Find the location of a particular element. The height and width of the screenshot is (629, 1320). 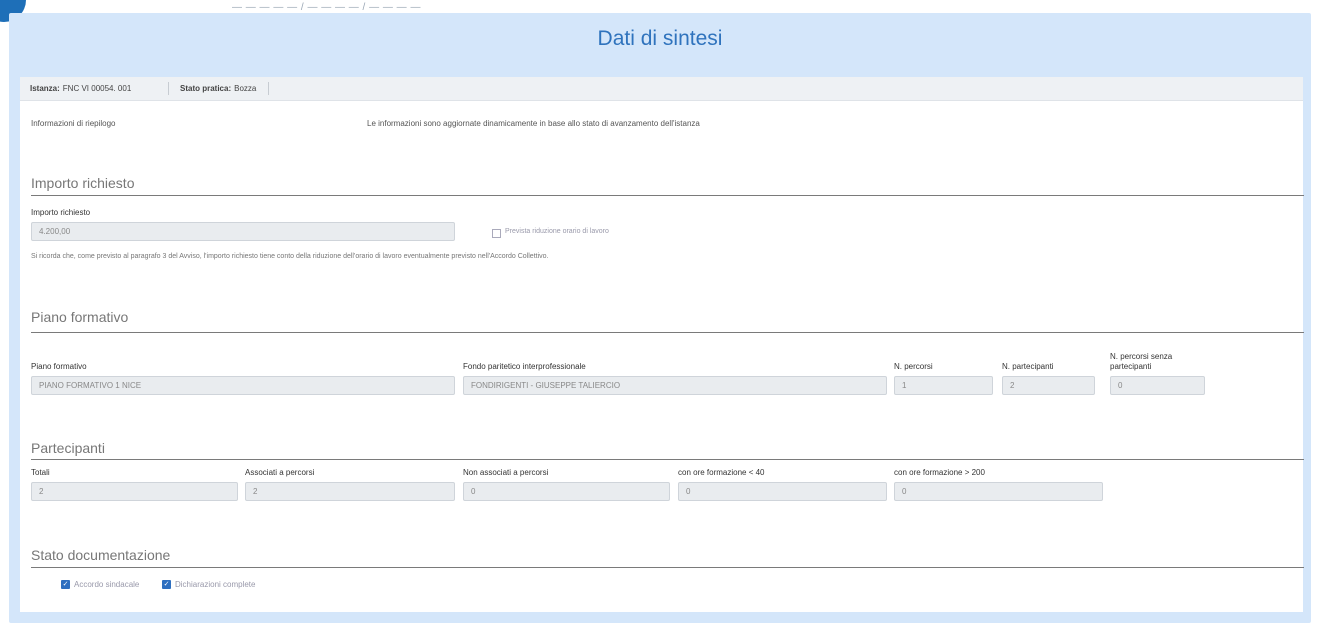

istanza-label: Istanza: is located at coordinates (45, 88).